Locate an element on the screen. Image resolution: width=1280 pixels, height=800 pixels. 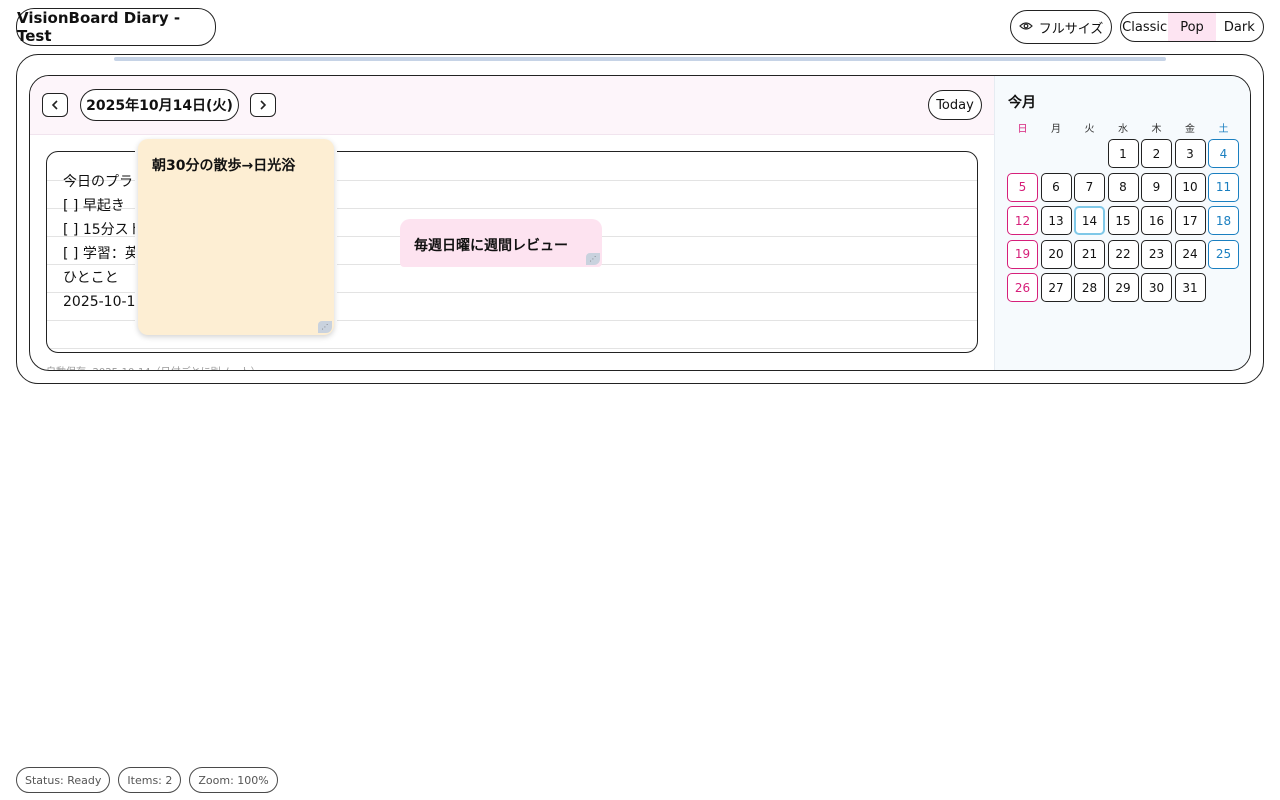
note-line: 今日のプラン is located at coordinates (105, 182).